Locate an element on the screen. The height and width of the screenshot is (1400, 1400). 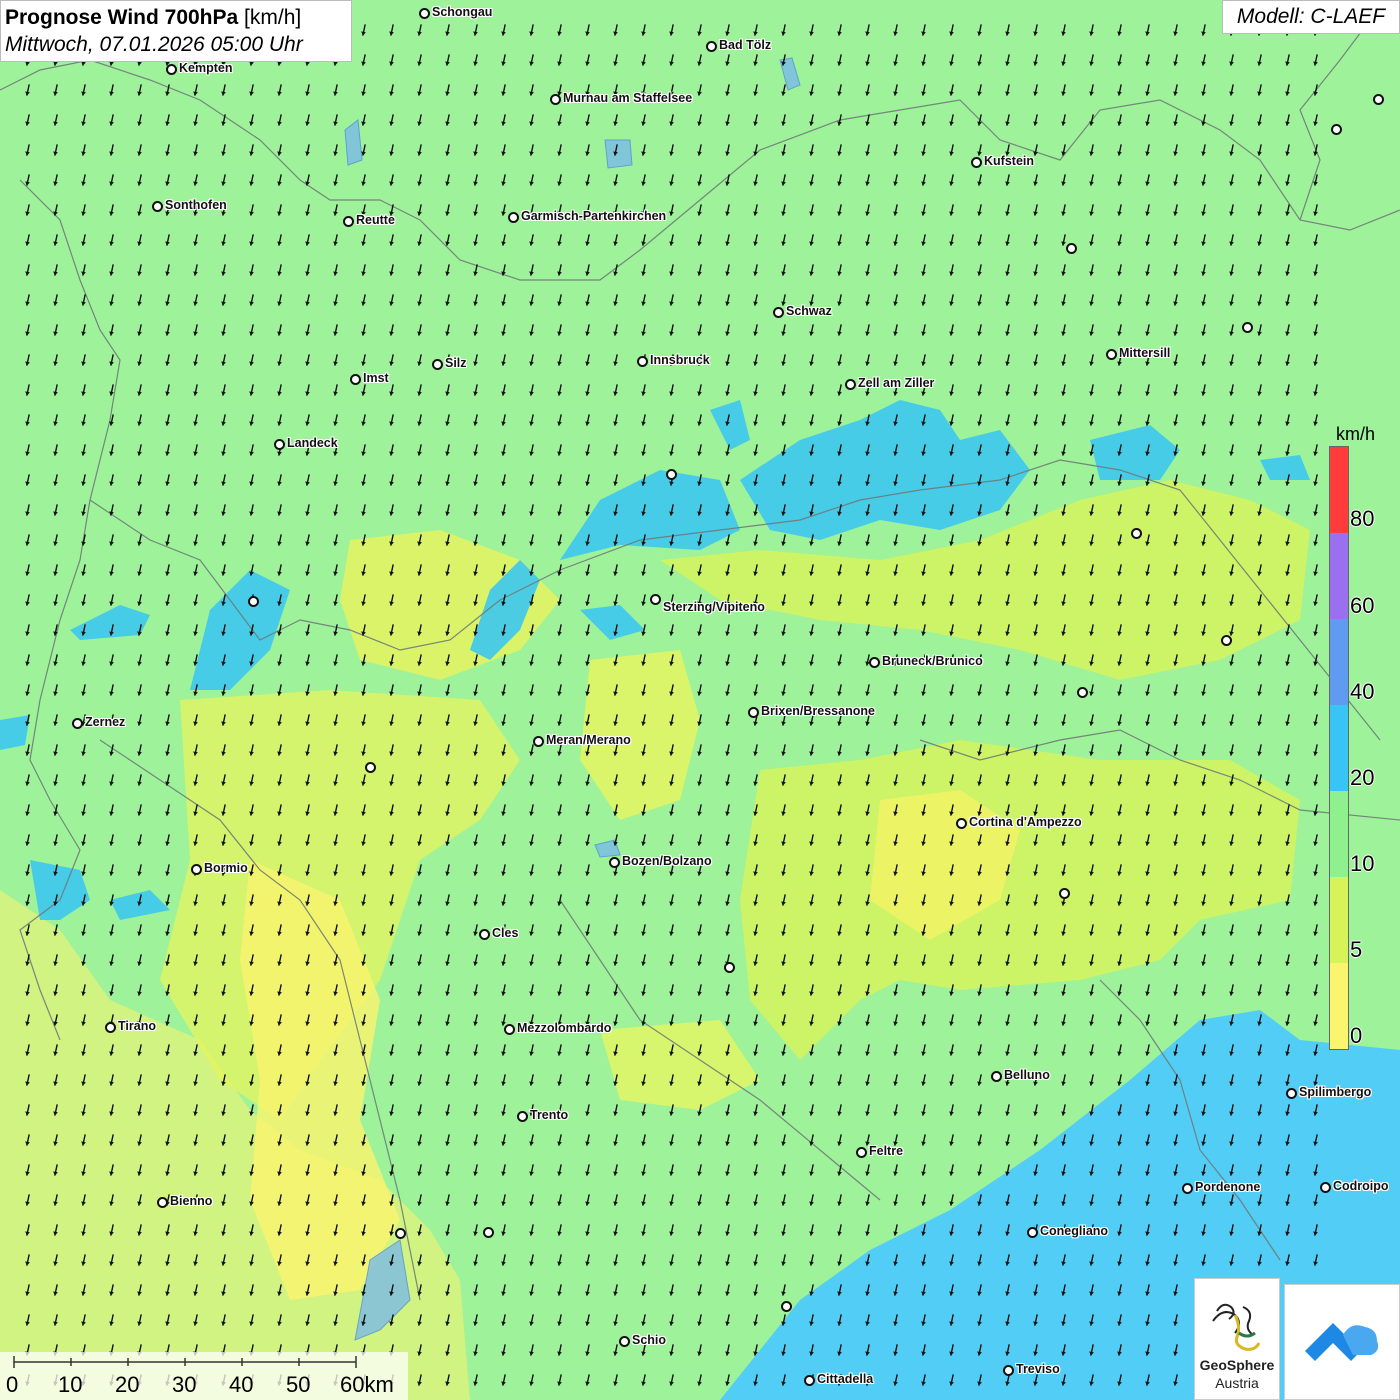
weather-app-logo is located at coordinates (1342, 1342).